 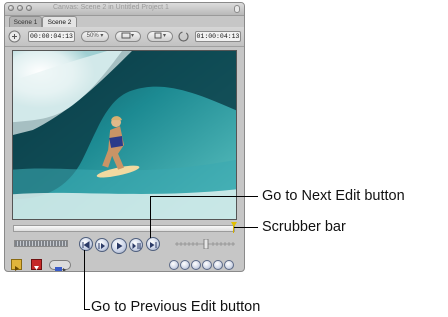 I want to click on window-title: Canvas: Scene 2 in Untitled Project 1, so click(x=111, y=7).